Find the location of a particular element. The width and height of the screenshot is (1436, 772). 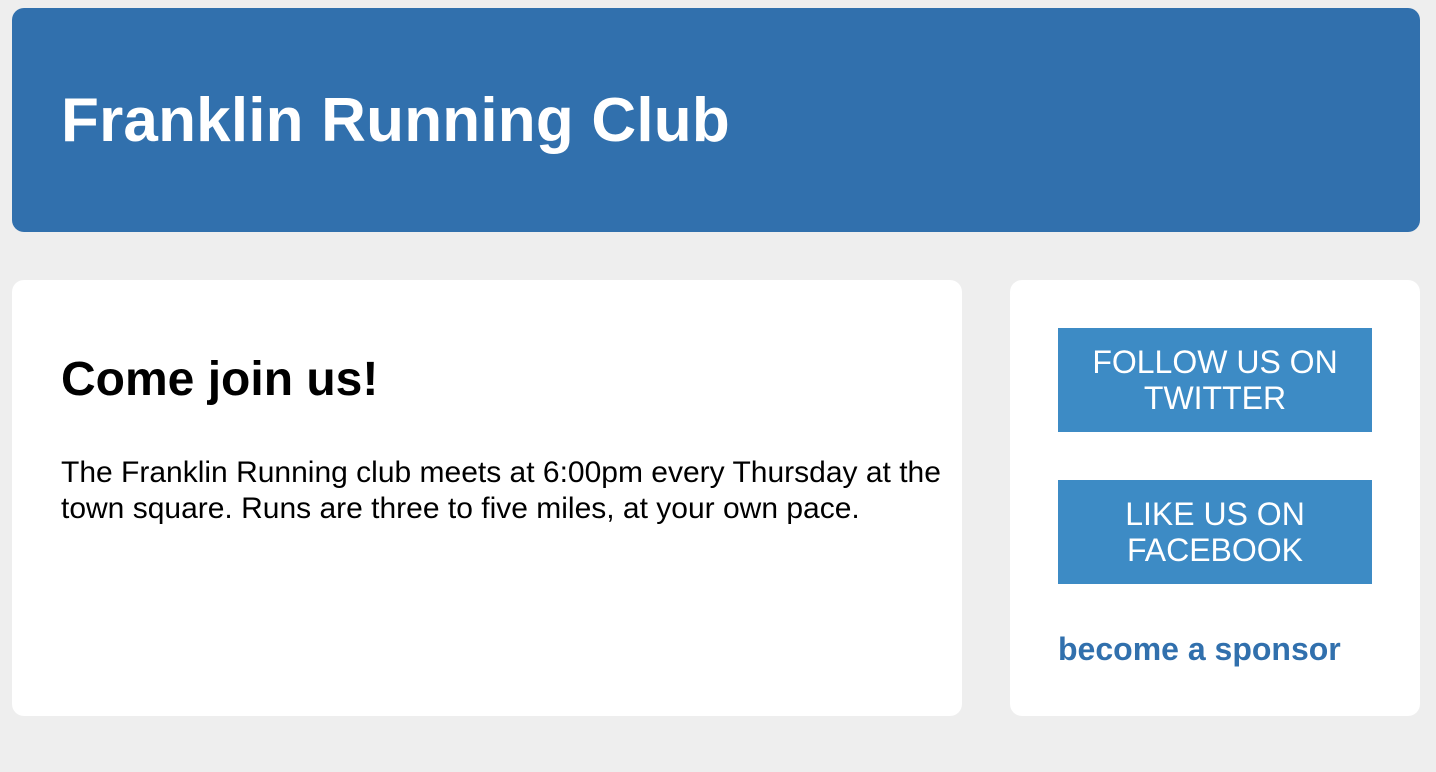

site-title: Franklin Running Club is located at coordinates (395, 120).